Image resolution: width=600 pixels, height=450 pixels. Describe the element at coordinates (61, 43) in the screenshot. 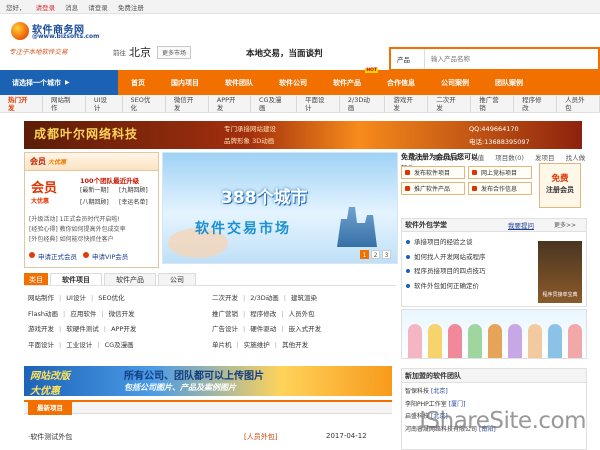

I see `site-logo: 软件商务网 @www.bizsofts.com 专注于本地软件交易` at that location.